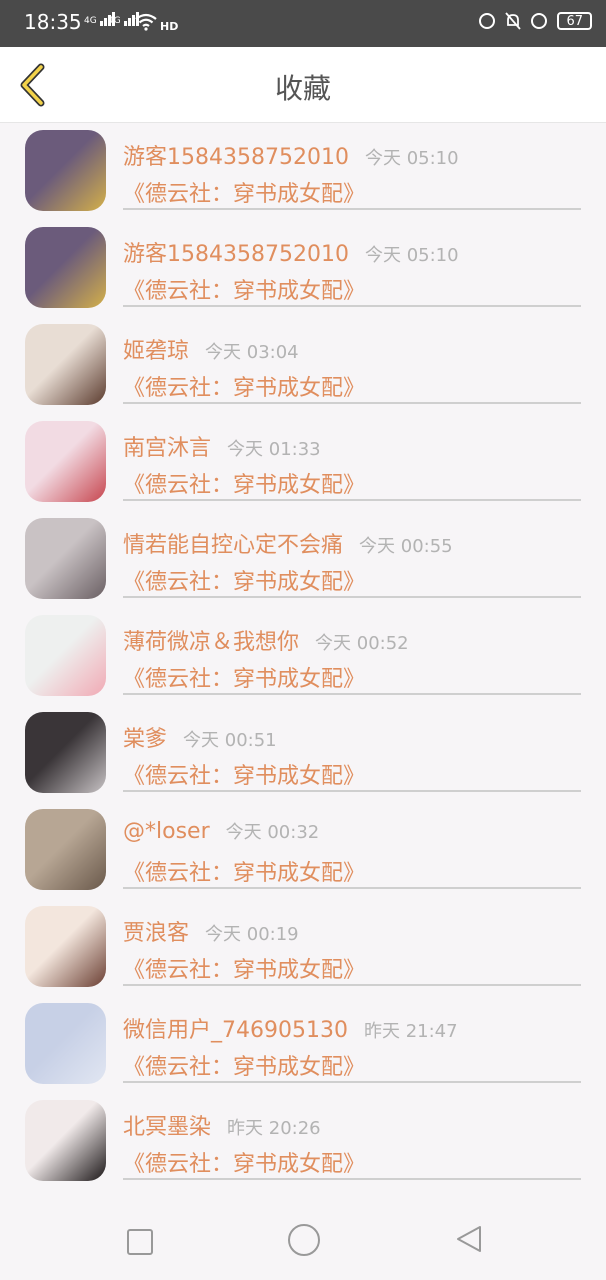  I want to click on status-bar: 18:35 4G 4G HD 67, so click(303, 23).